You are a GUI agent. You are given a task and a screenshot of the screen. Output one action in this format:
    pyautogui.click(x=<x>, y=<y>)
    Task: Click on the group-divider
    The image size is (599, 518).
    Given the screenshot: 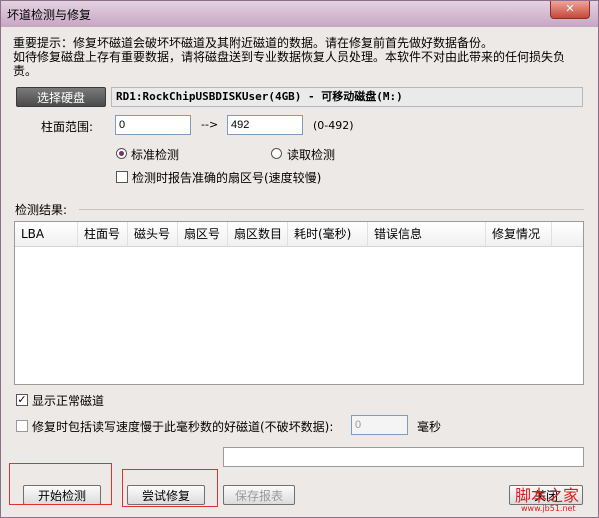 What is the action you would take?
    pyautogui.click(x=331, y=209)
    